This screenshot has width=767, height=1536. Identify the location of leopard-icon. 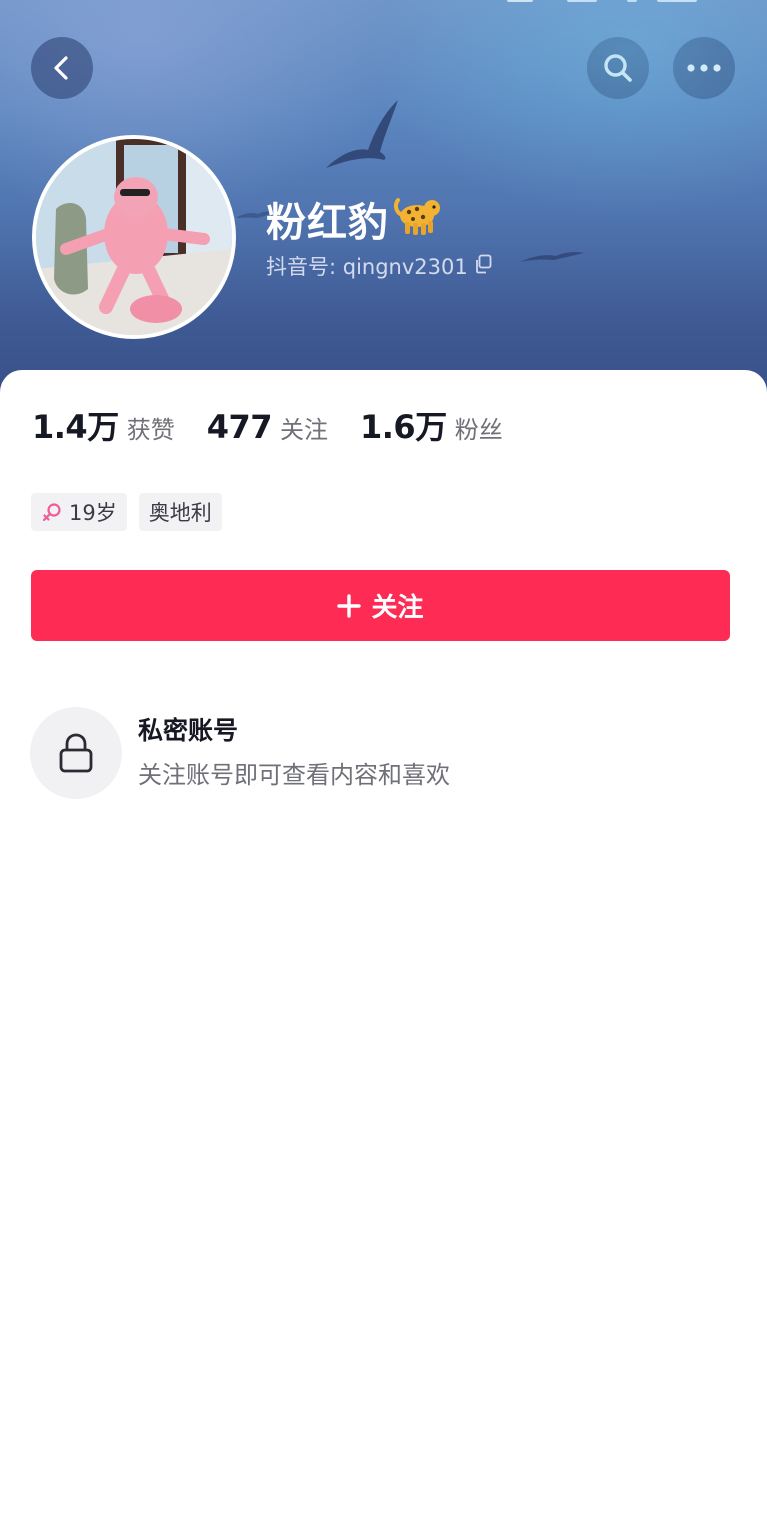
(418, 222).